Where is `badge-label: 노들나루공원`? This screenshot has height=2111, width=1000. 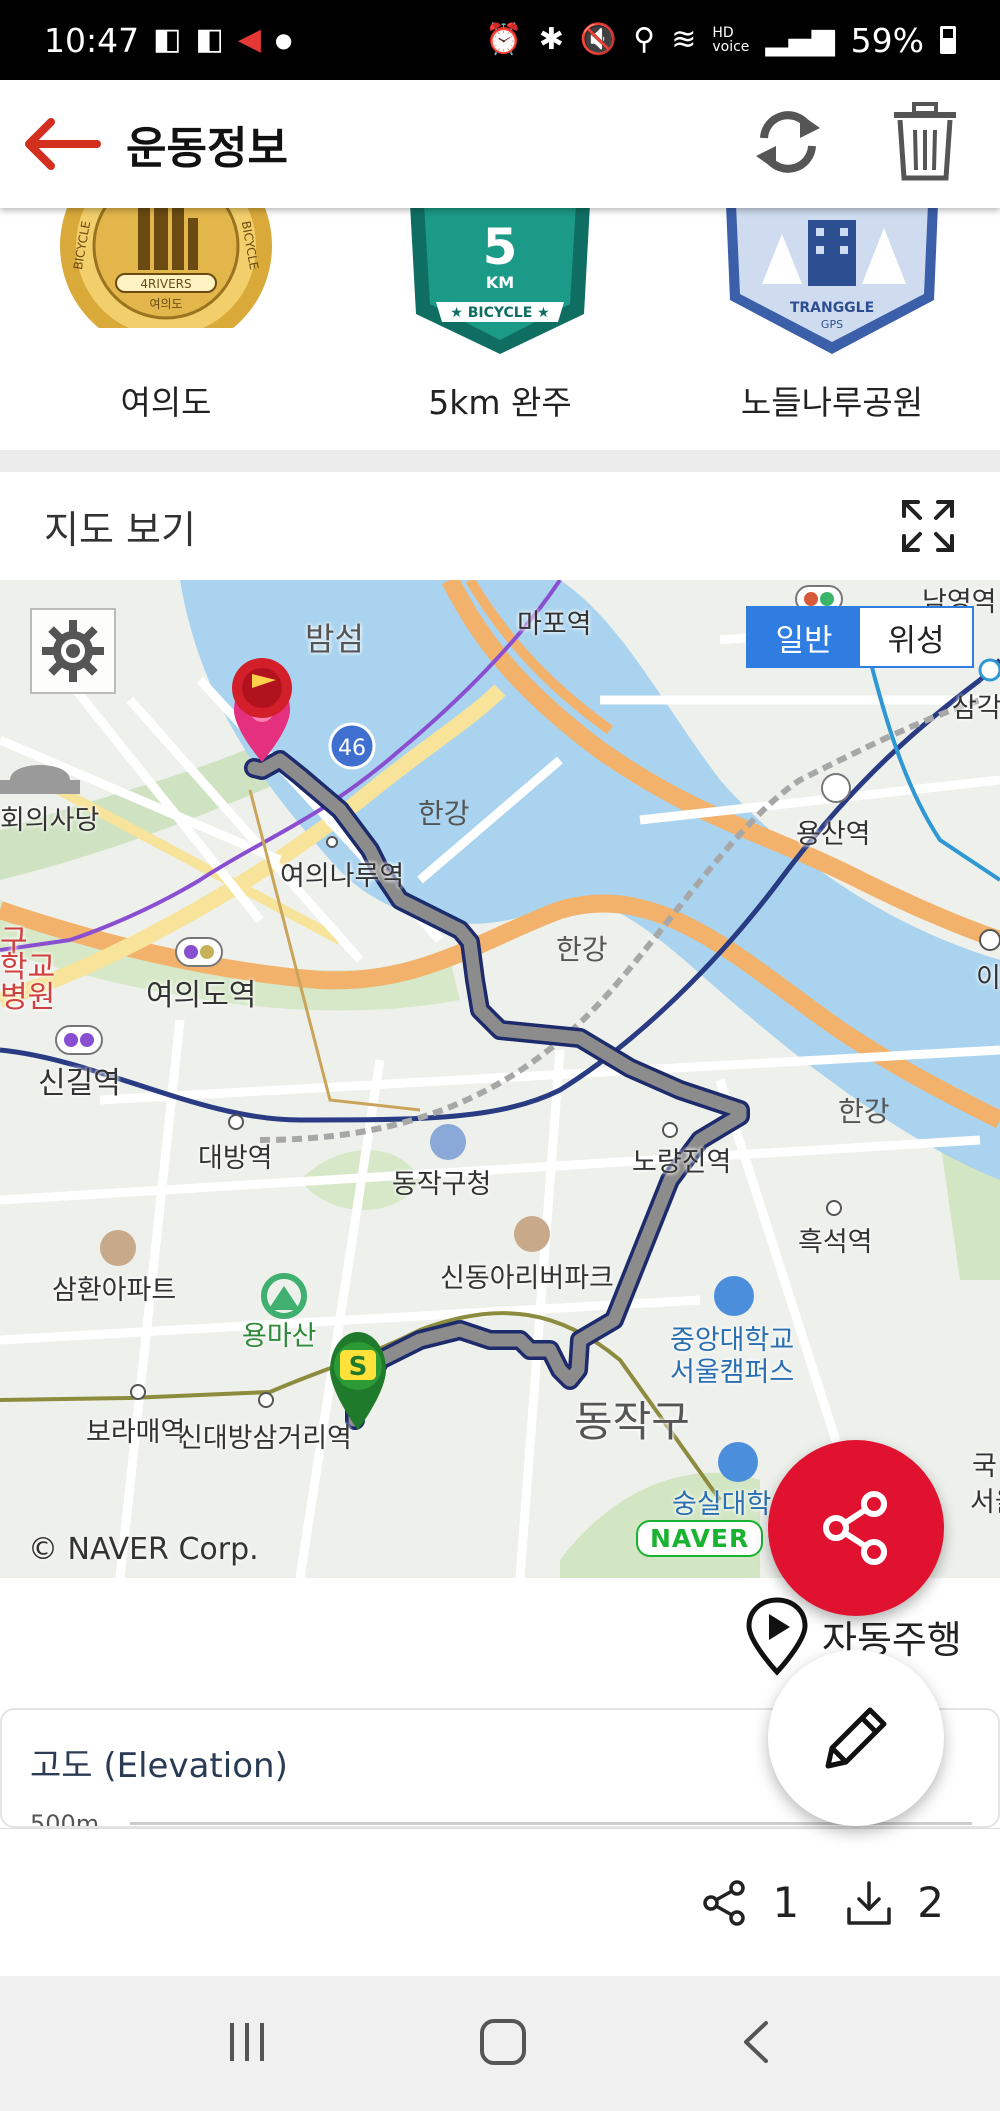
badge-label: 노들나루공원 is located at coordinates (832, 402).